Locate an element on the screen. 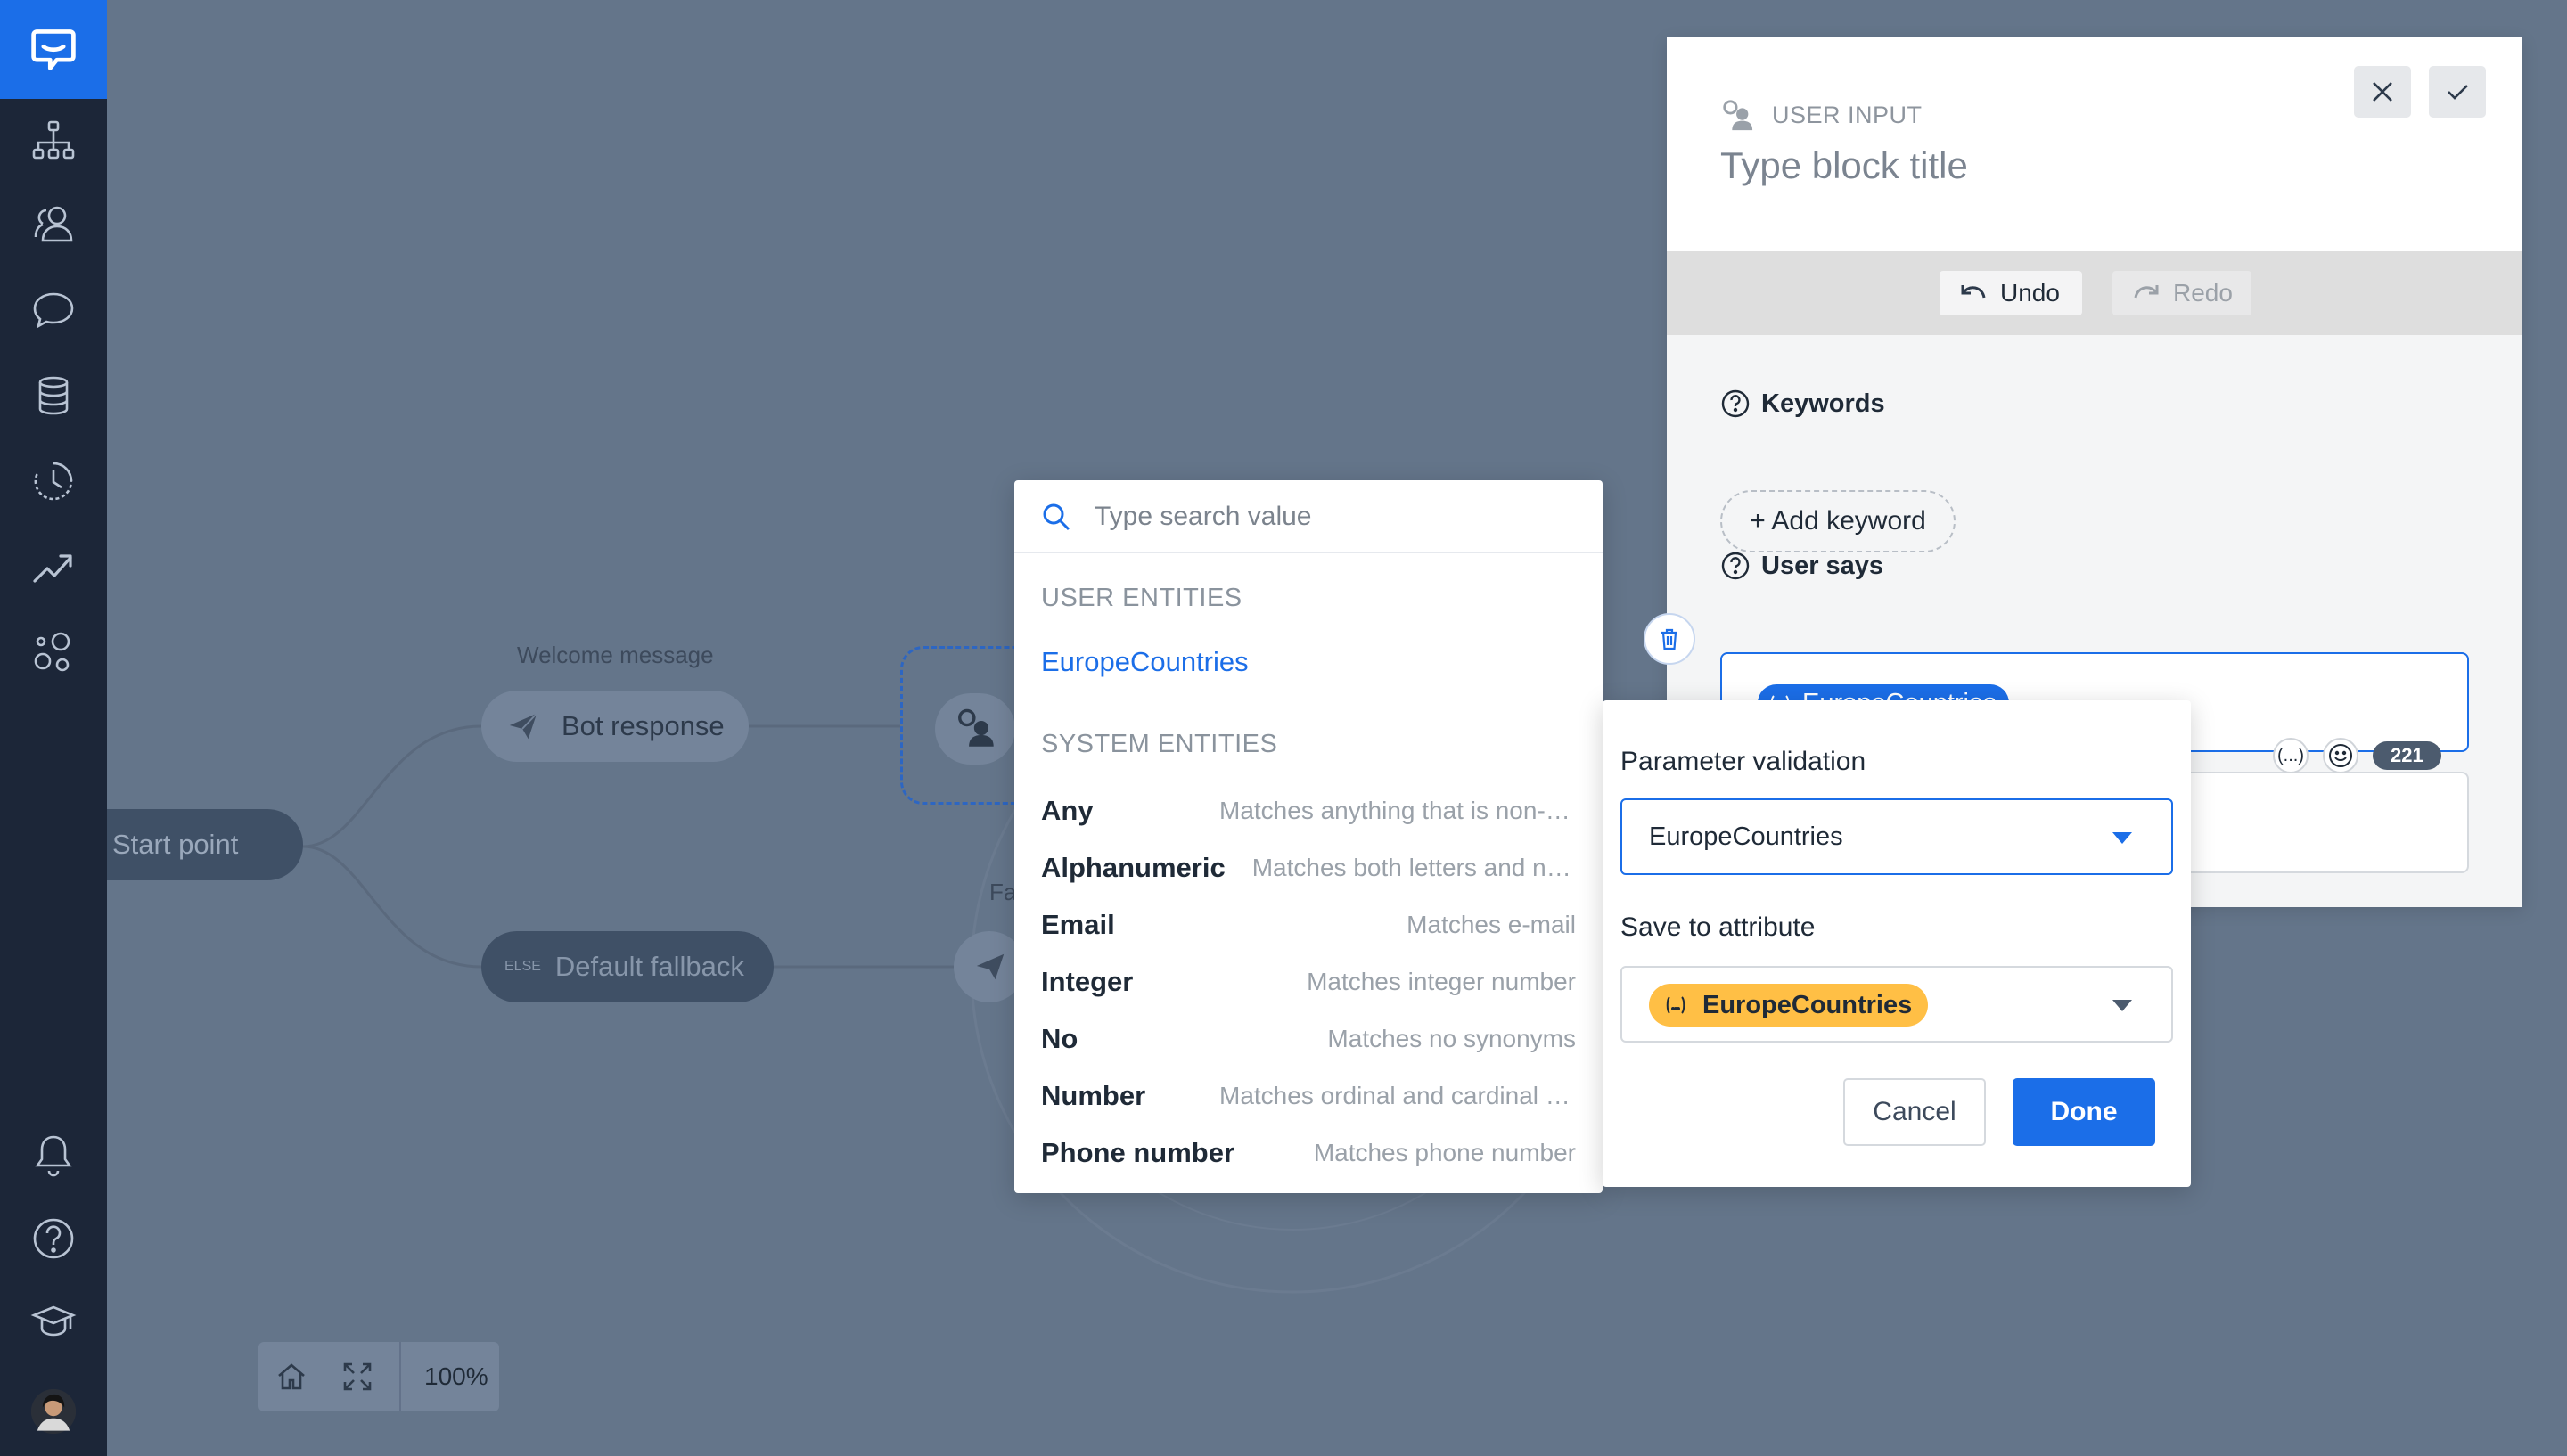  start-point-node: Start point is located at coordinates (205, 844).